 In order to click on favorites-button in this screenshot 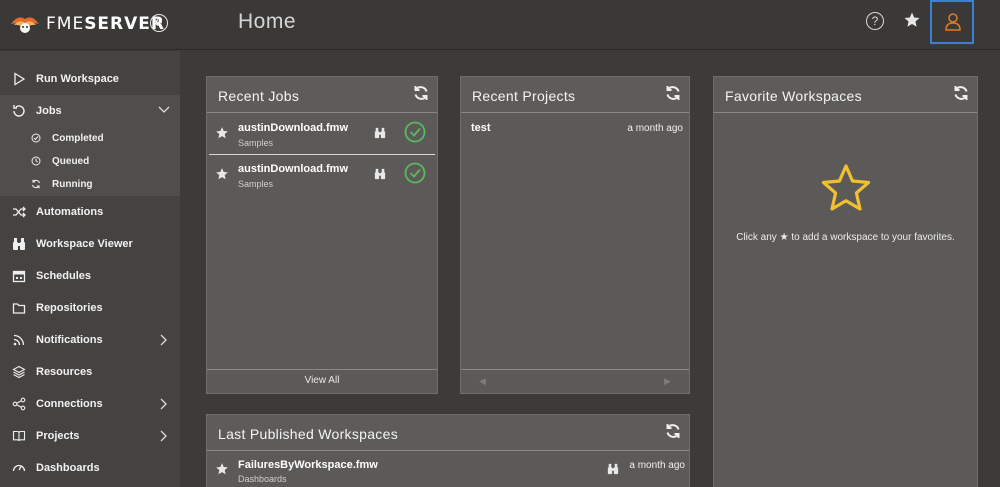, I will do `click(912, 22)`.